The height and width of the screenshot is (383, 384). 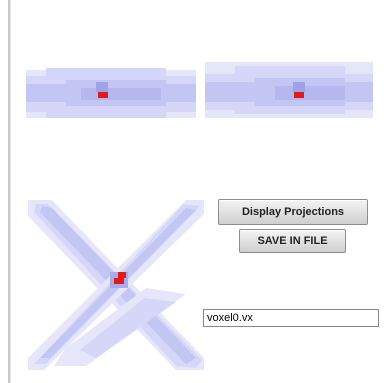 I want to click on voxel-projection-top-left-canvas, so click(x=111, y=93).